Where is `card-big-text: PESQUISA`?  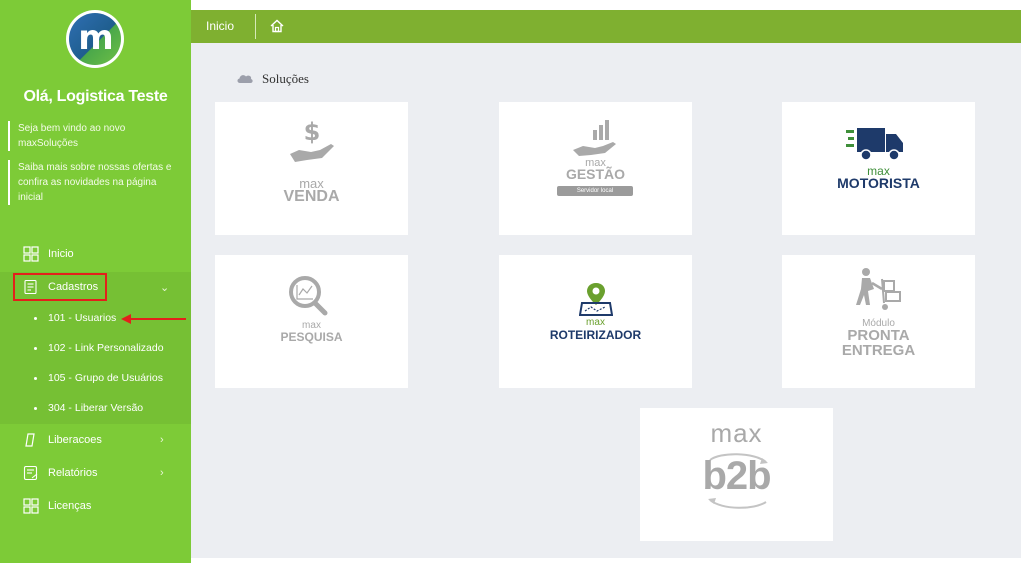
card-big-text: PESQUISA is located at coordinates (311, 337).